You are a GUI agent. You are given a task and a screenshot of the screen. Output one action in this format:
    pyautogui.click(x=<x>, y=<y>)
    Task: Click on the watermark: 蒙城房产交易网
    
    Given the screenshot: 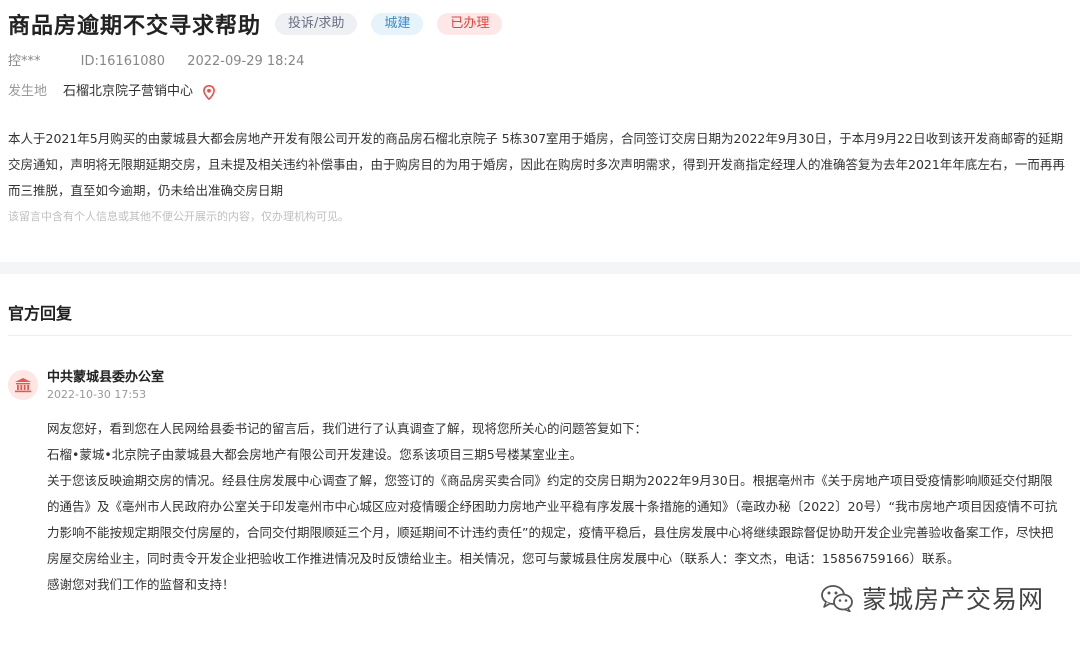 What is the action you would take?
    pyautogui.click(x=932, y=598)
    